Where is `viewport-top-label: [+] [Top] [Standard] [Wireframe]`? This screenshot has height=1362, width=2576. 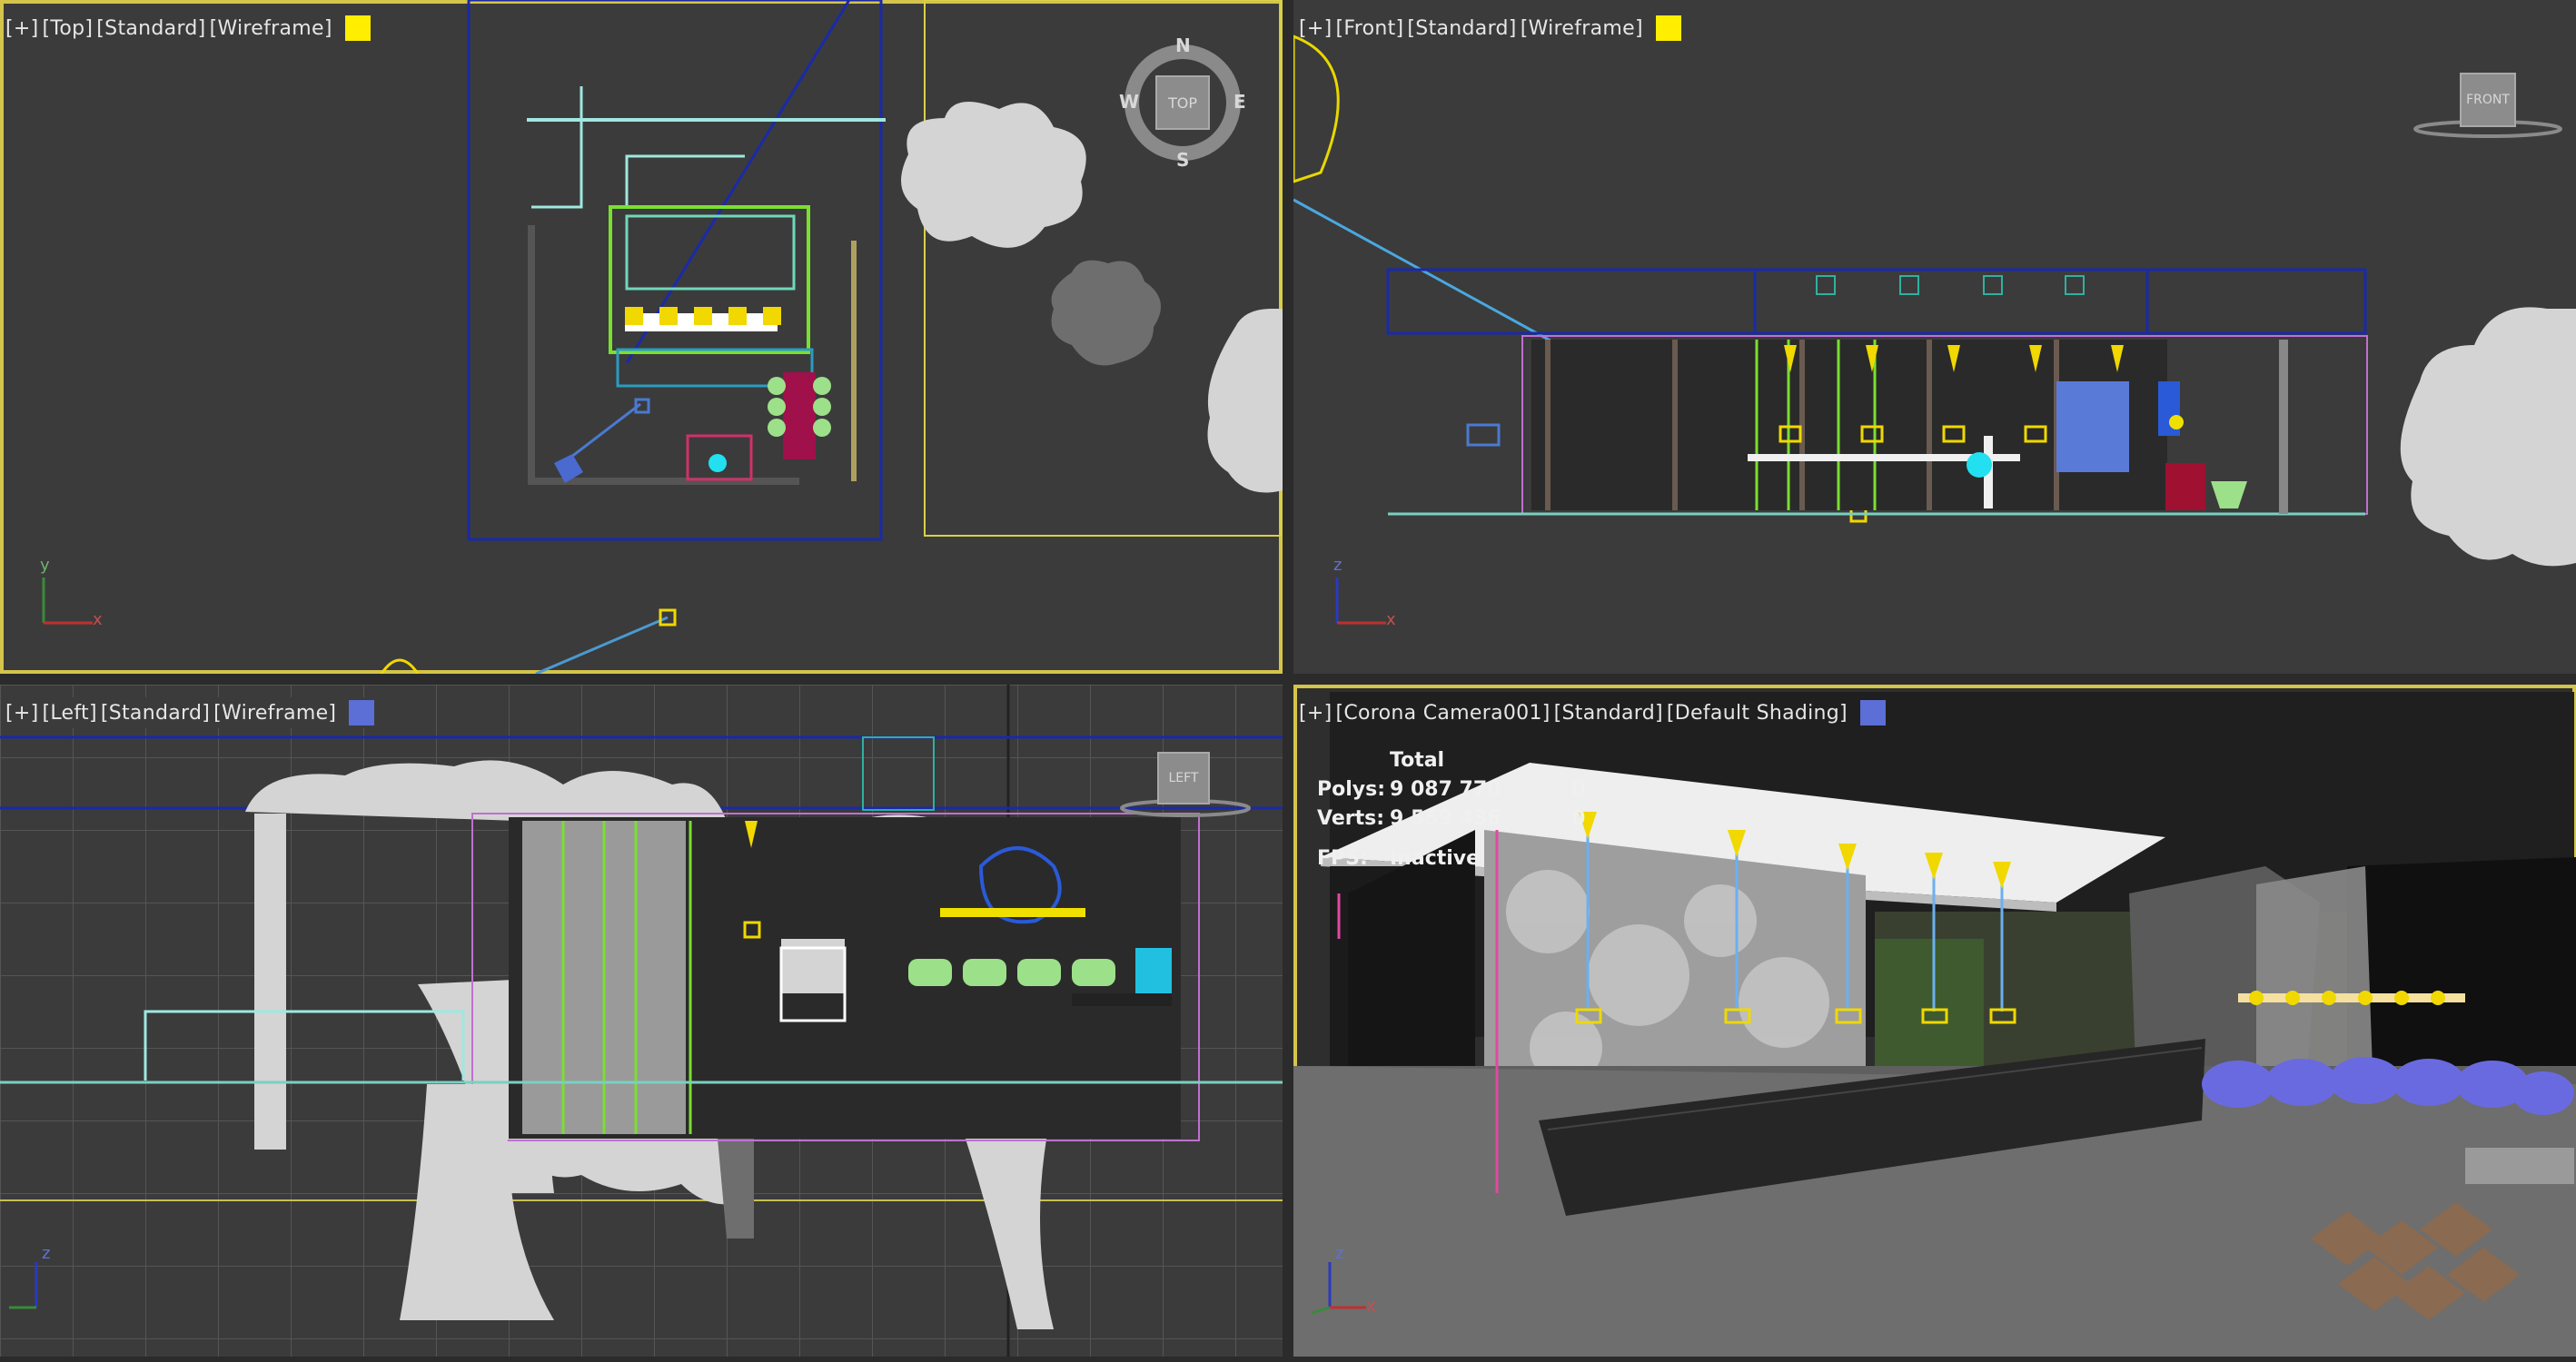 viewport-top-label: [+] [Top] [Standard] [Wireframe] is located at coordinates (188, 28).